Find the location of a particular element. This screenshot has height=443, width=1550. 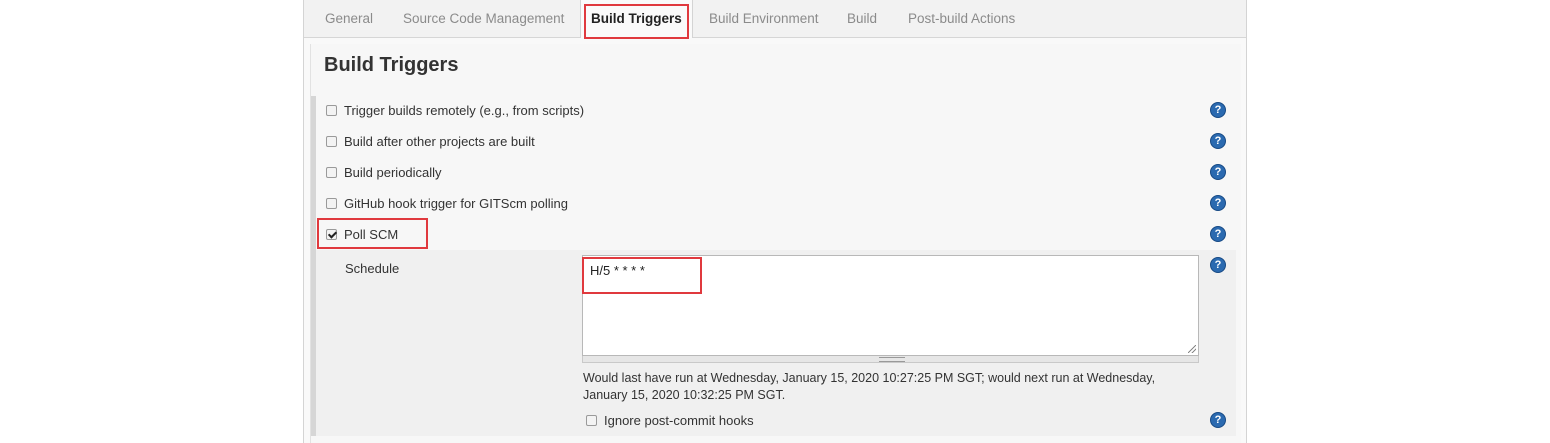

poll-scm-checkbox is located at coordinates (331, 234).